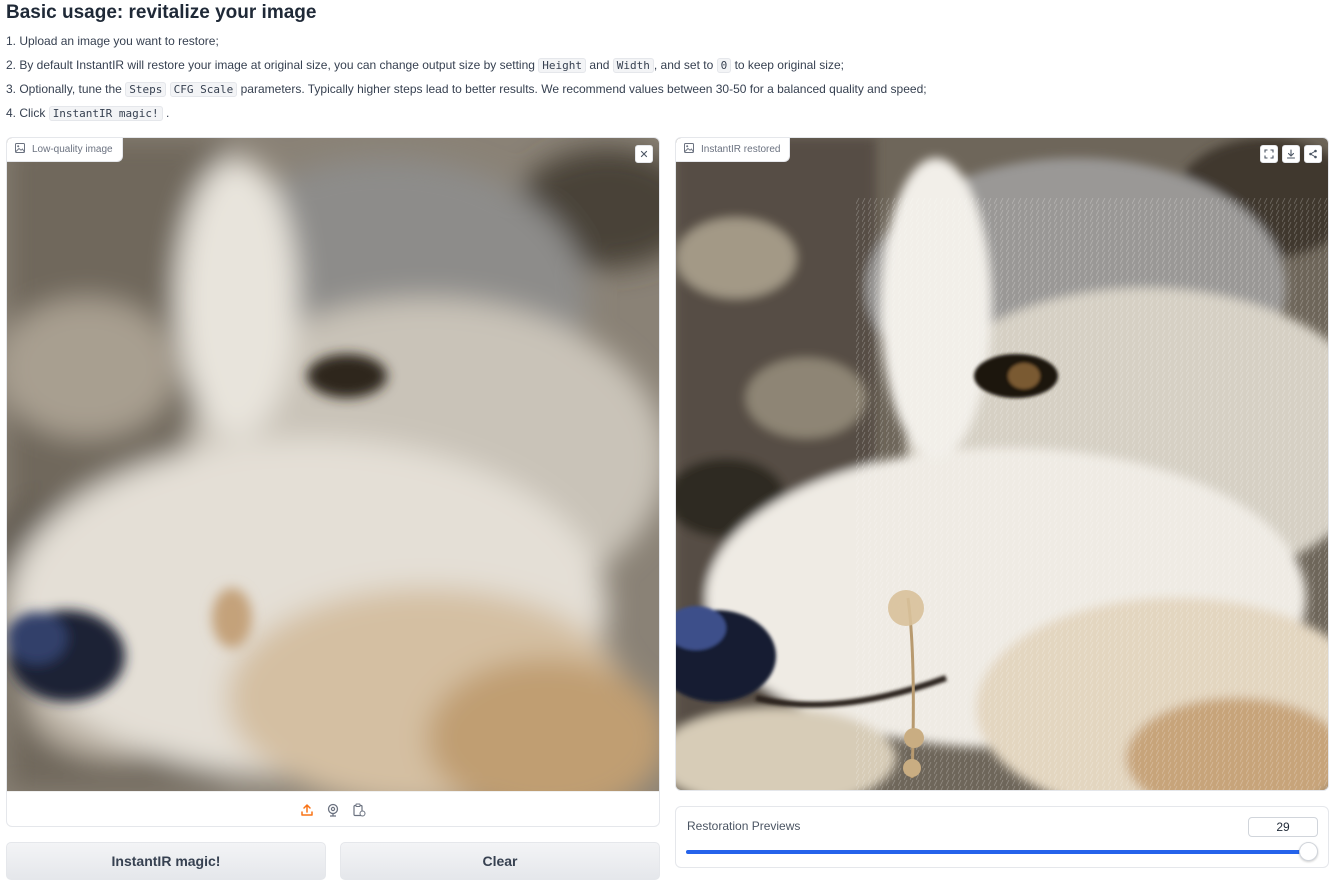 The image size is (1335, 881). What do you see at coordinates (72, 149) in the screenshot?
I see `input-image-label-text: Low-quality image` at bounding box center [72, 149].